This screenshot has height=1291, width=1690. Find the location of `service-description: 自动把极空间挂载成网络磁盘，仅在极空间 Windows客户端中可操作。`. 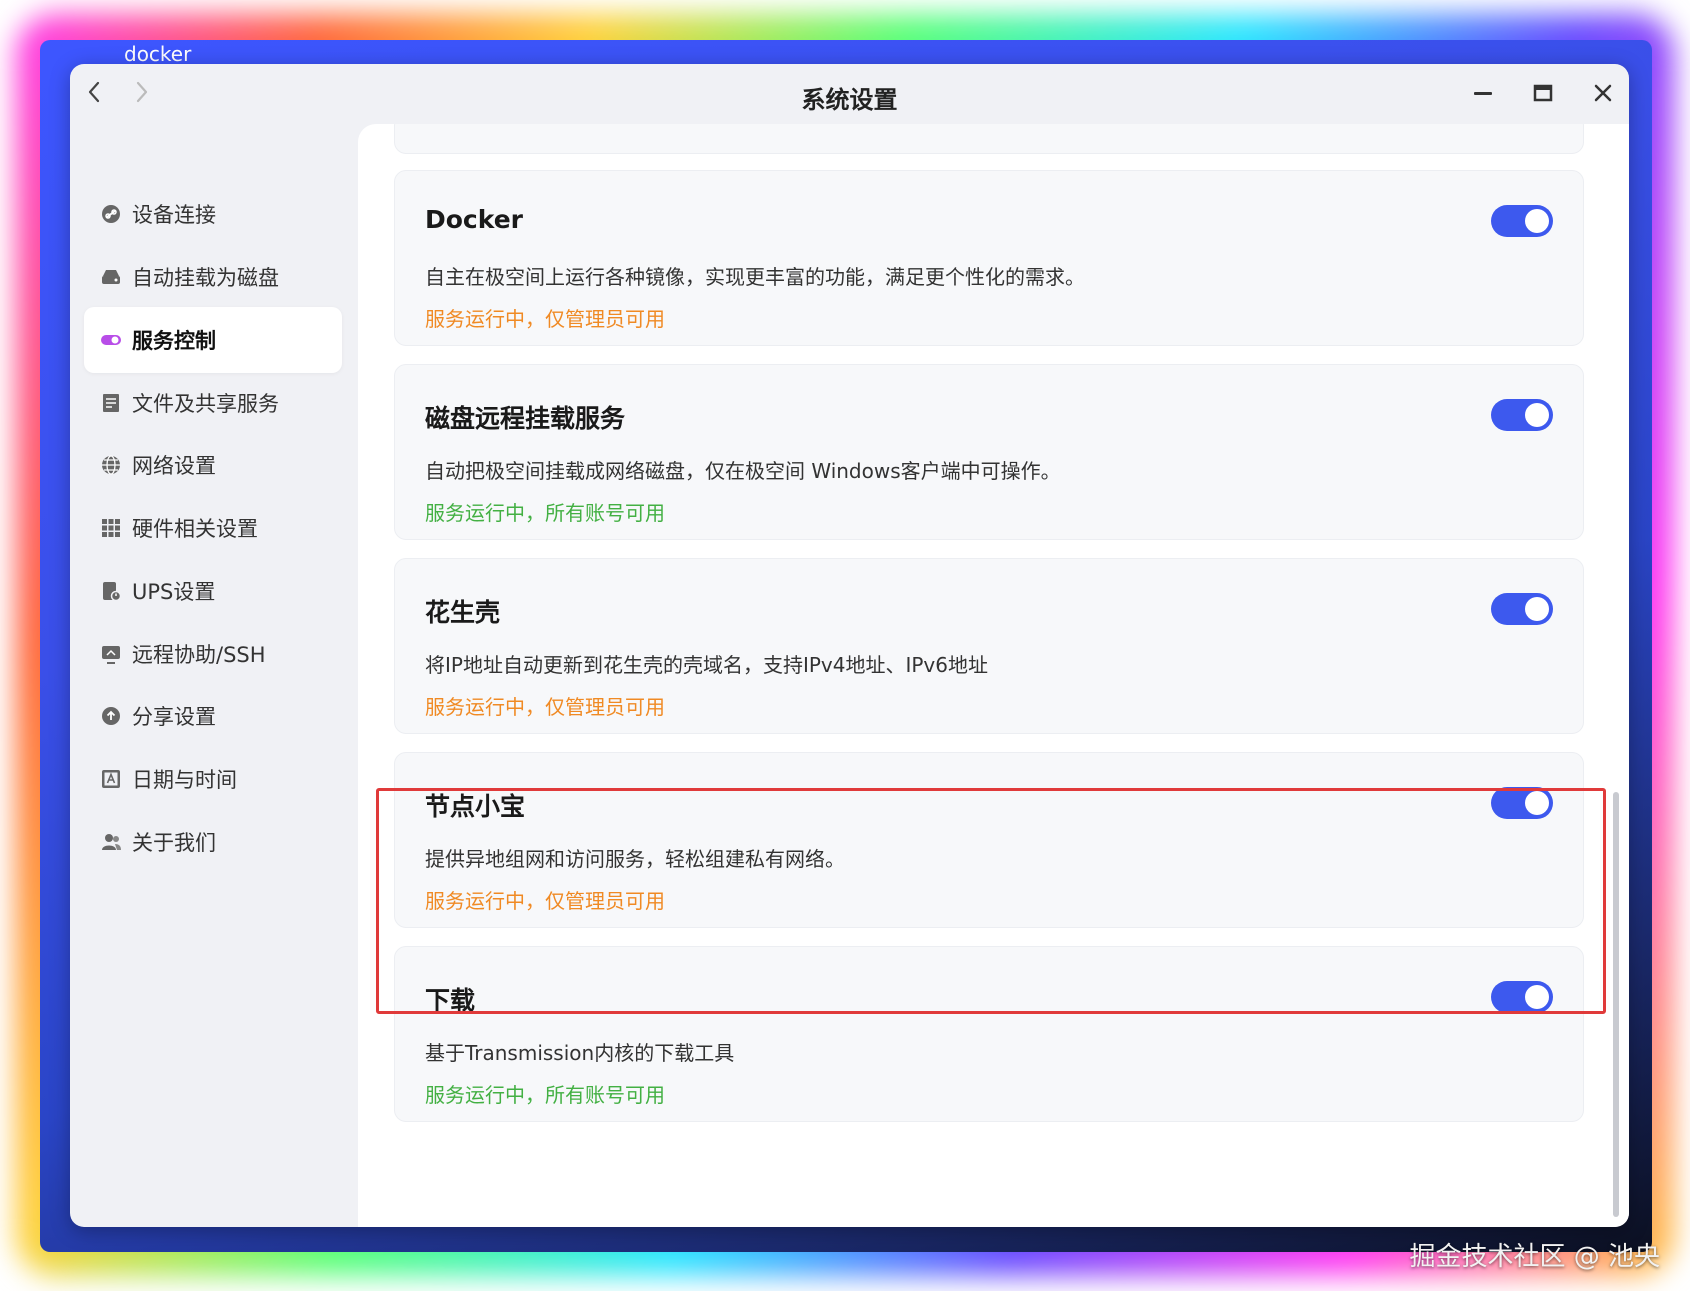

service-description: 自动把极空间挂载成网络磁盘，仅在极空间 Windows客户端中可操作。 is located at coordinates (743, 471).